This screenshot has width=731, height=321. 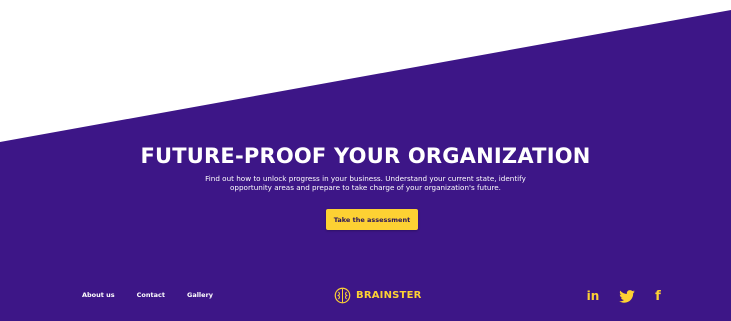 I want to click on brand-name: BRAINSTER, so click(x=389, y=295).